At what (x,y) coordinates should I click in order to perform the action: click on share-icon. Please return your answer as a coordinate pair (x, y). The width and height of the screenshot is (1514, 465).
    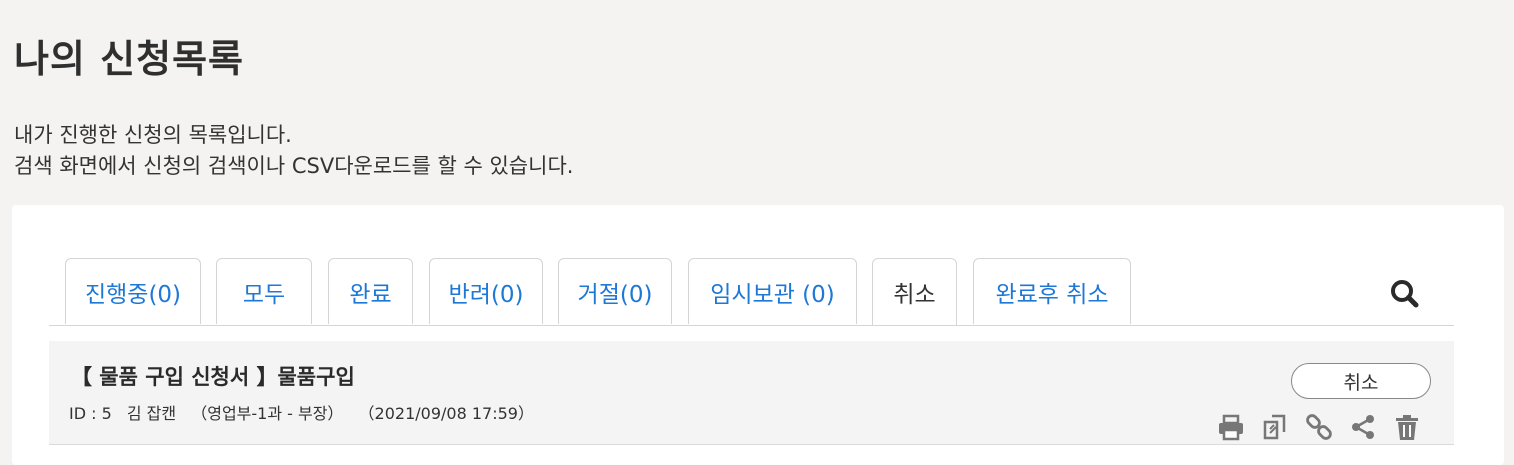
    Looking at the image, I should click on (1363, 427).